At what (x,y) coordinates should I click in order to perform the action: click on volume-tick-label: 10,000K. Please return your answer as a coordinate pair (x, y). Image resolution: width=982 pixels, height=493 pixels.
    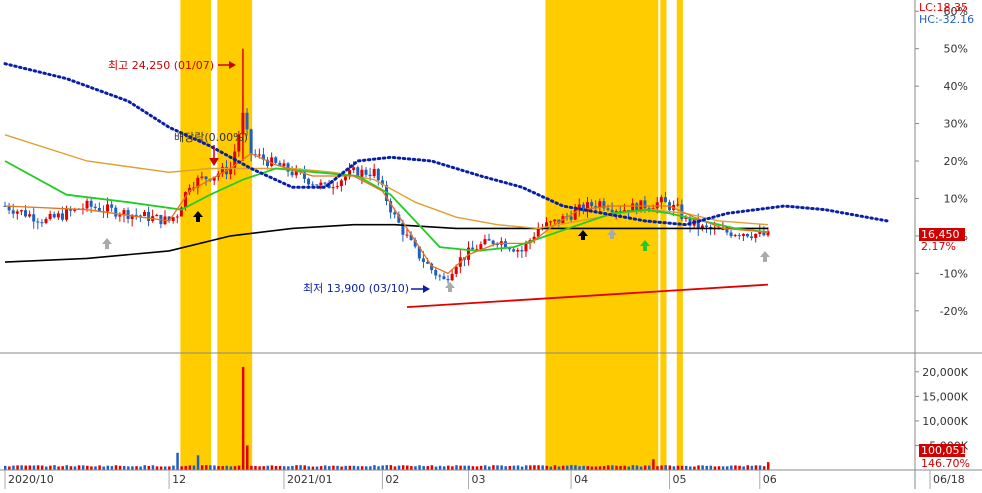
    Looking at the image, I should click on (945, 421).